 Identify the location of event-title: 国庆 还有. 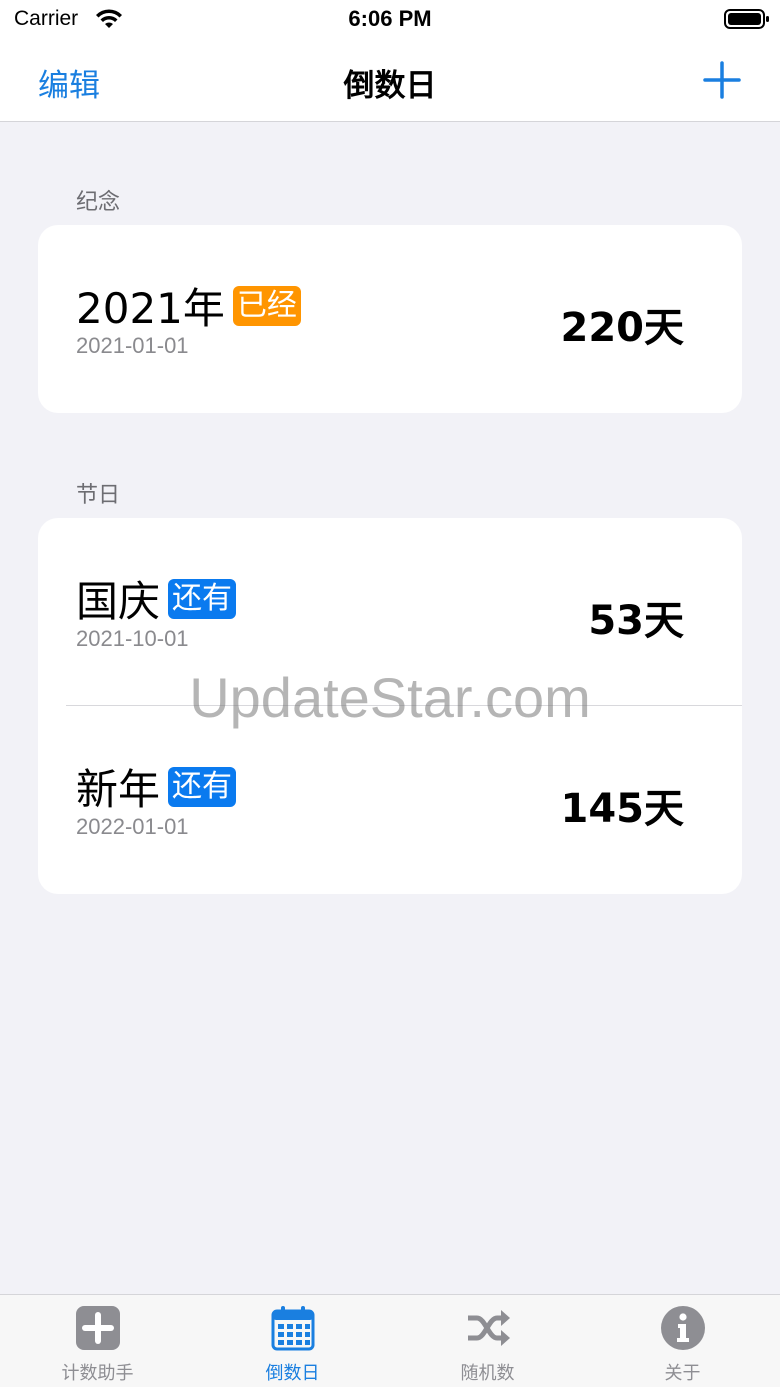
(156, 598).